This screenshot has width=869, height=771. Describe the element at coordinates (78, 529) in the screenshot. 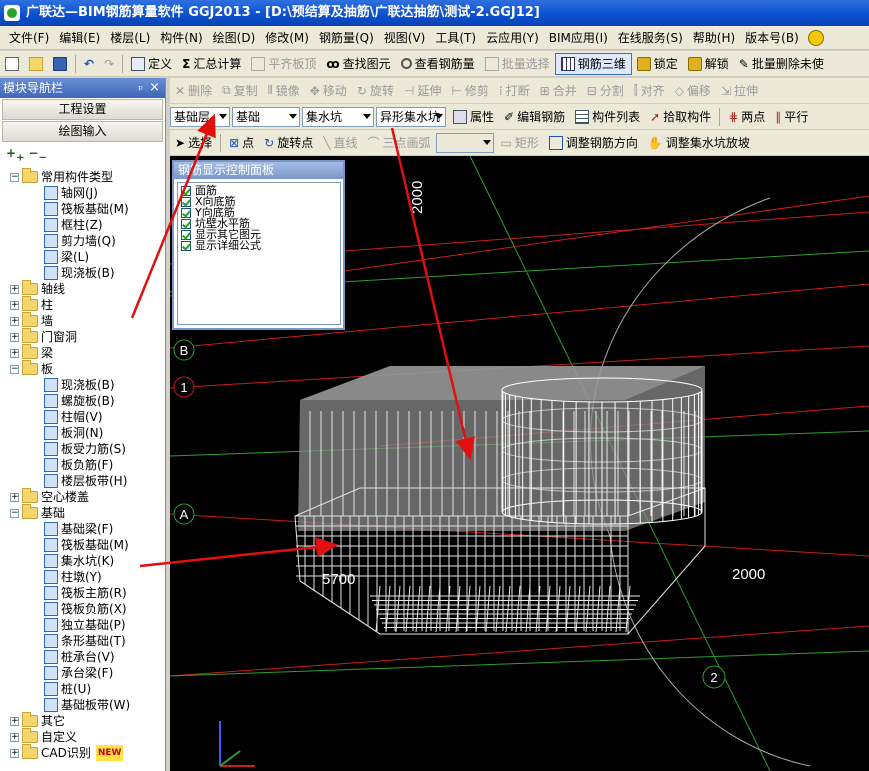

I see `tree-item: 基础梁(F)` at that location.